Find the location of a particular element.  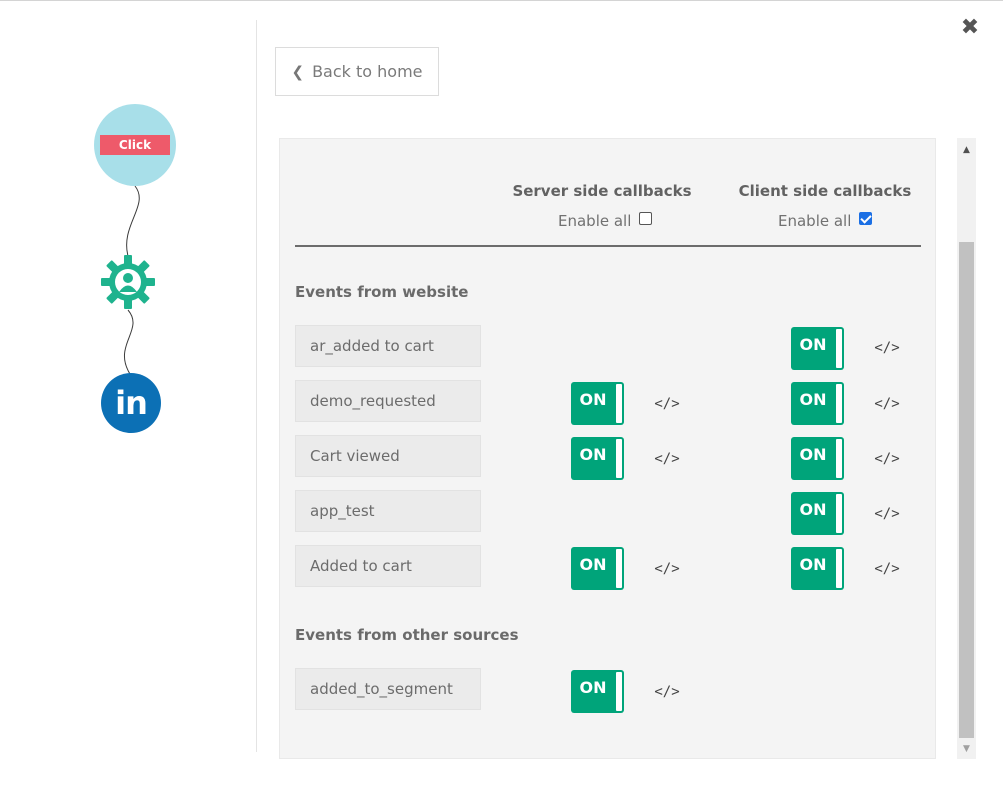

click-node-label: Click is located at coordinates (135, 145).